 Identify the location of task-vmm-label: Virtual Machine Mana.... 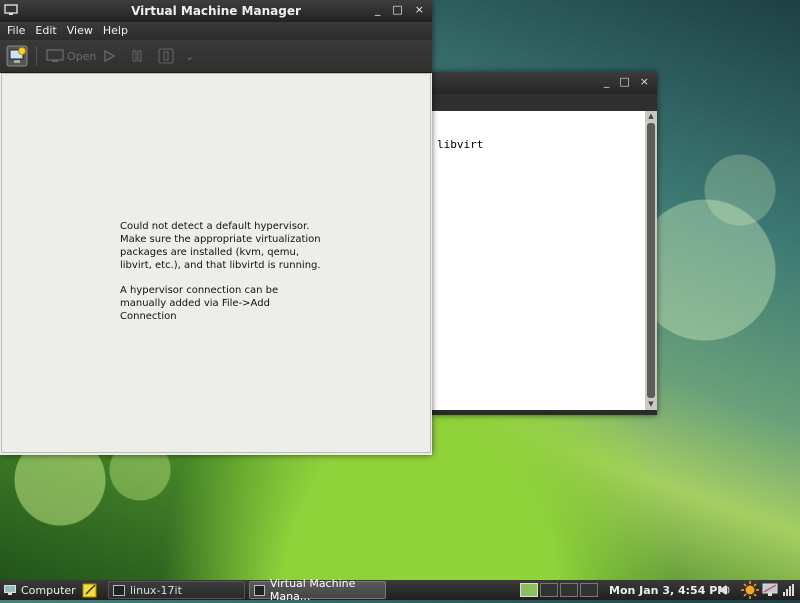
(312, 590).